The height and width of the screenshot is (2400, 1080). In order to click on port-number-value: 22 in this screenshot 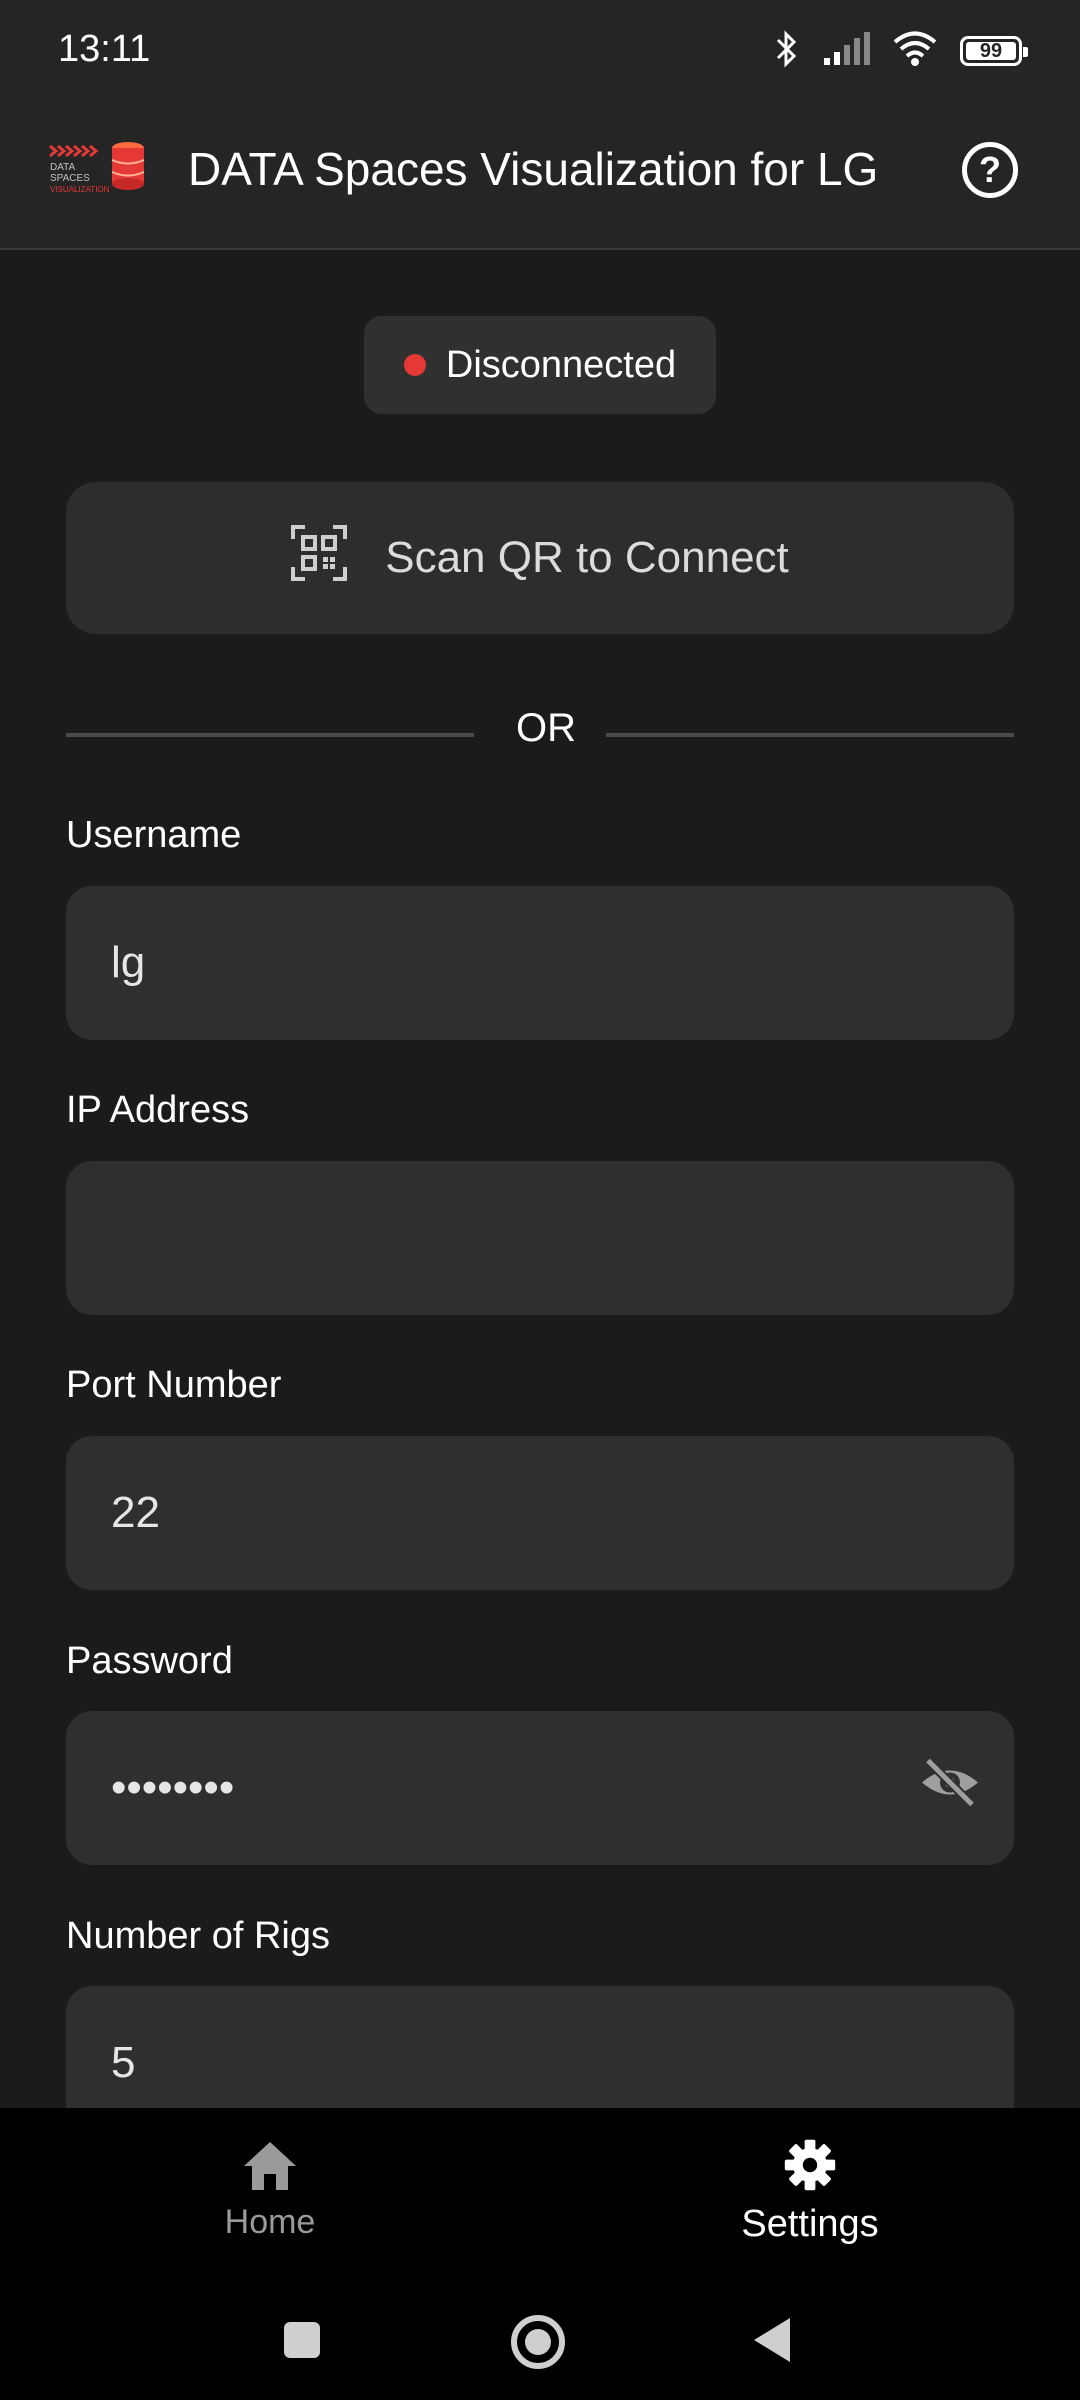, I will do `click(135, 1512)`.